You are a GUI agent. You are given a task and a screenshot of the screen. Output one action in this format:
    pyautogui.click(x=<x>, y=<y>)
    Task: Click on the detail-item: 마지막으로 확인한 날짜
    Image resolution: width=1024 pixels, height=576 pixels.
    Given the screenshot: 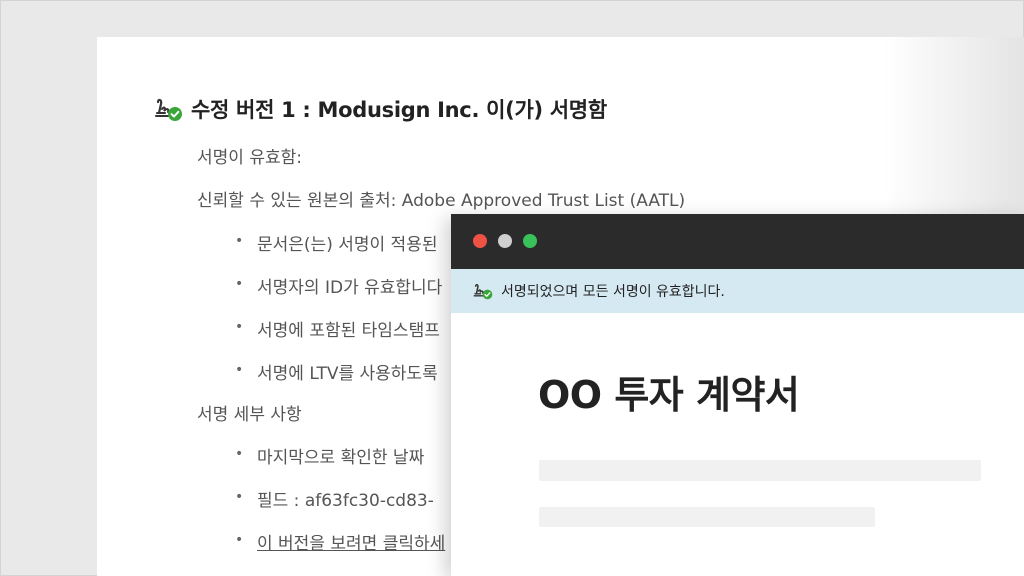 What is the action you would take?
    pyautogui.click(x=329, y=455)
    